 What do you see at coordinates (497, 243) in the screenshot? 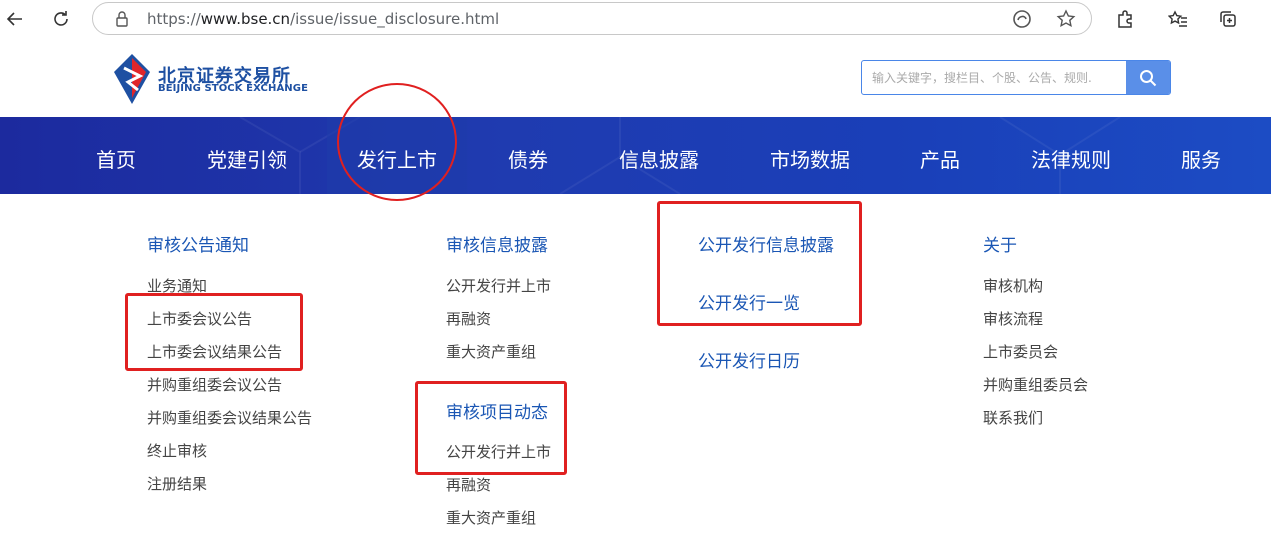
I see `menu-title-review-disclosure: 审核信息披露` at bounding box center [497, 243].